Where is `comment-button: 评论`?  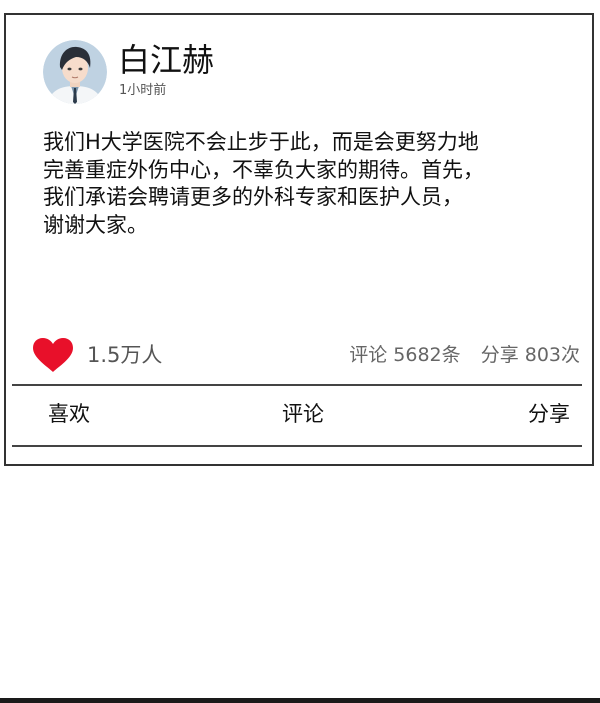
comment-button: 评论 is located at coordinates (303, 414).